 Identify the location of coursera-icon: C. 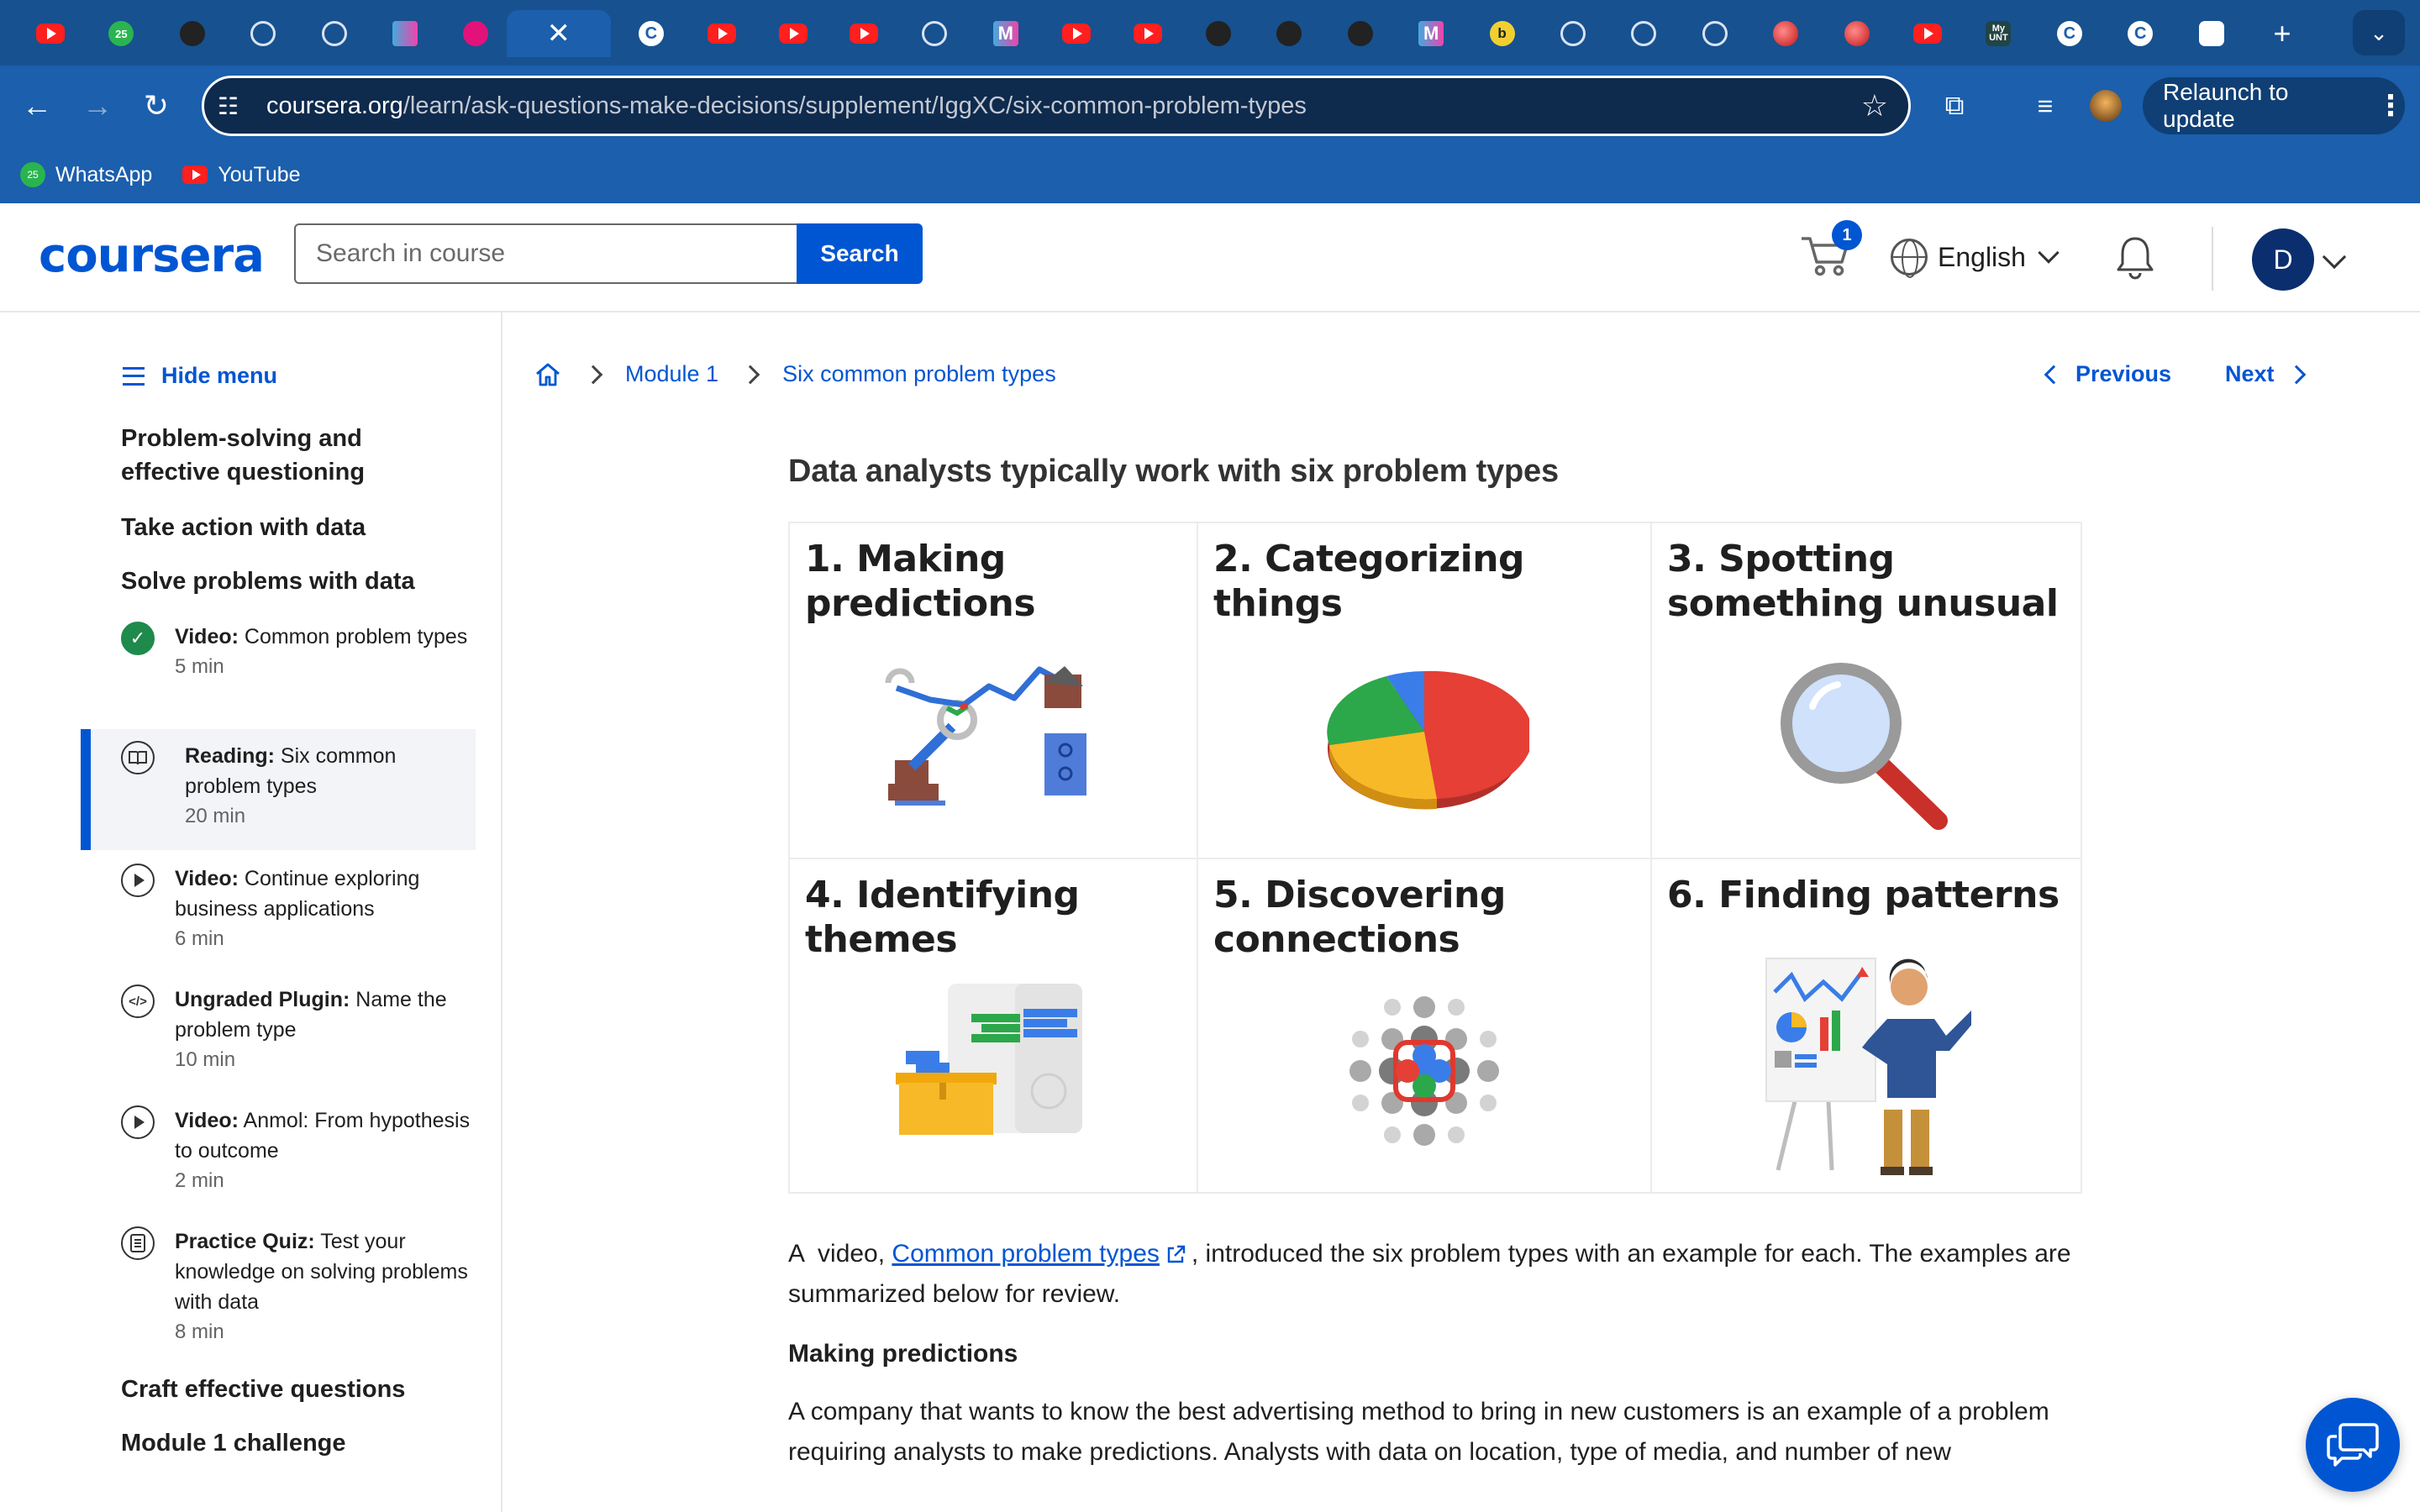
(651, 33).